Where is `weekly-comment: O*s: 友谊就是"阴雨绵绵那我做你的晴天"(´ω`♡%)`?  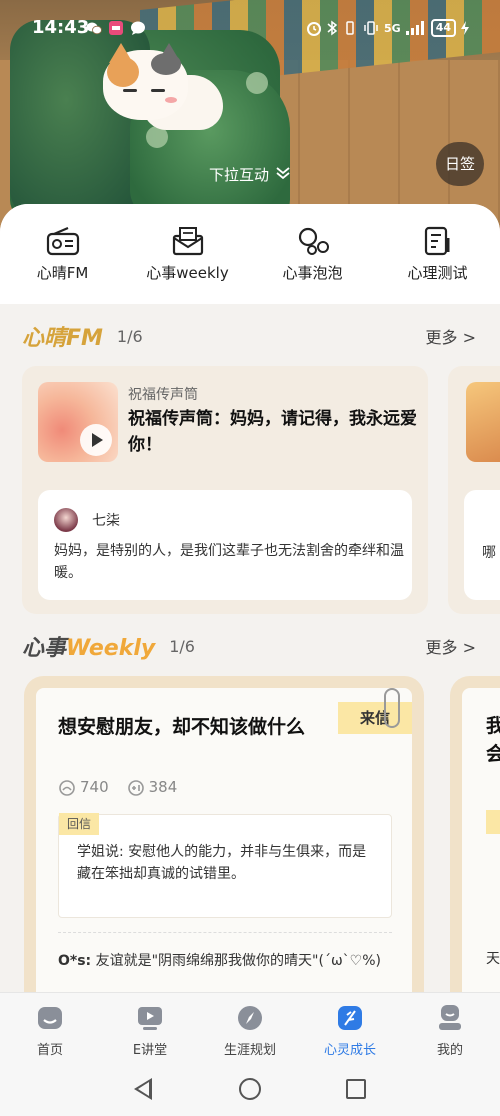 weekly-comment: O*s: 友谊就是"阴雨绵绵那我做你的晴天"(´ω`♡%) is located at coordinates (225, 961).